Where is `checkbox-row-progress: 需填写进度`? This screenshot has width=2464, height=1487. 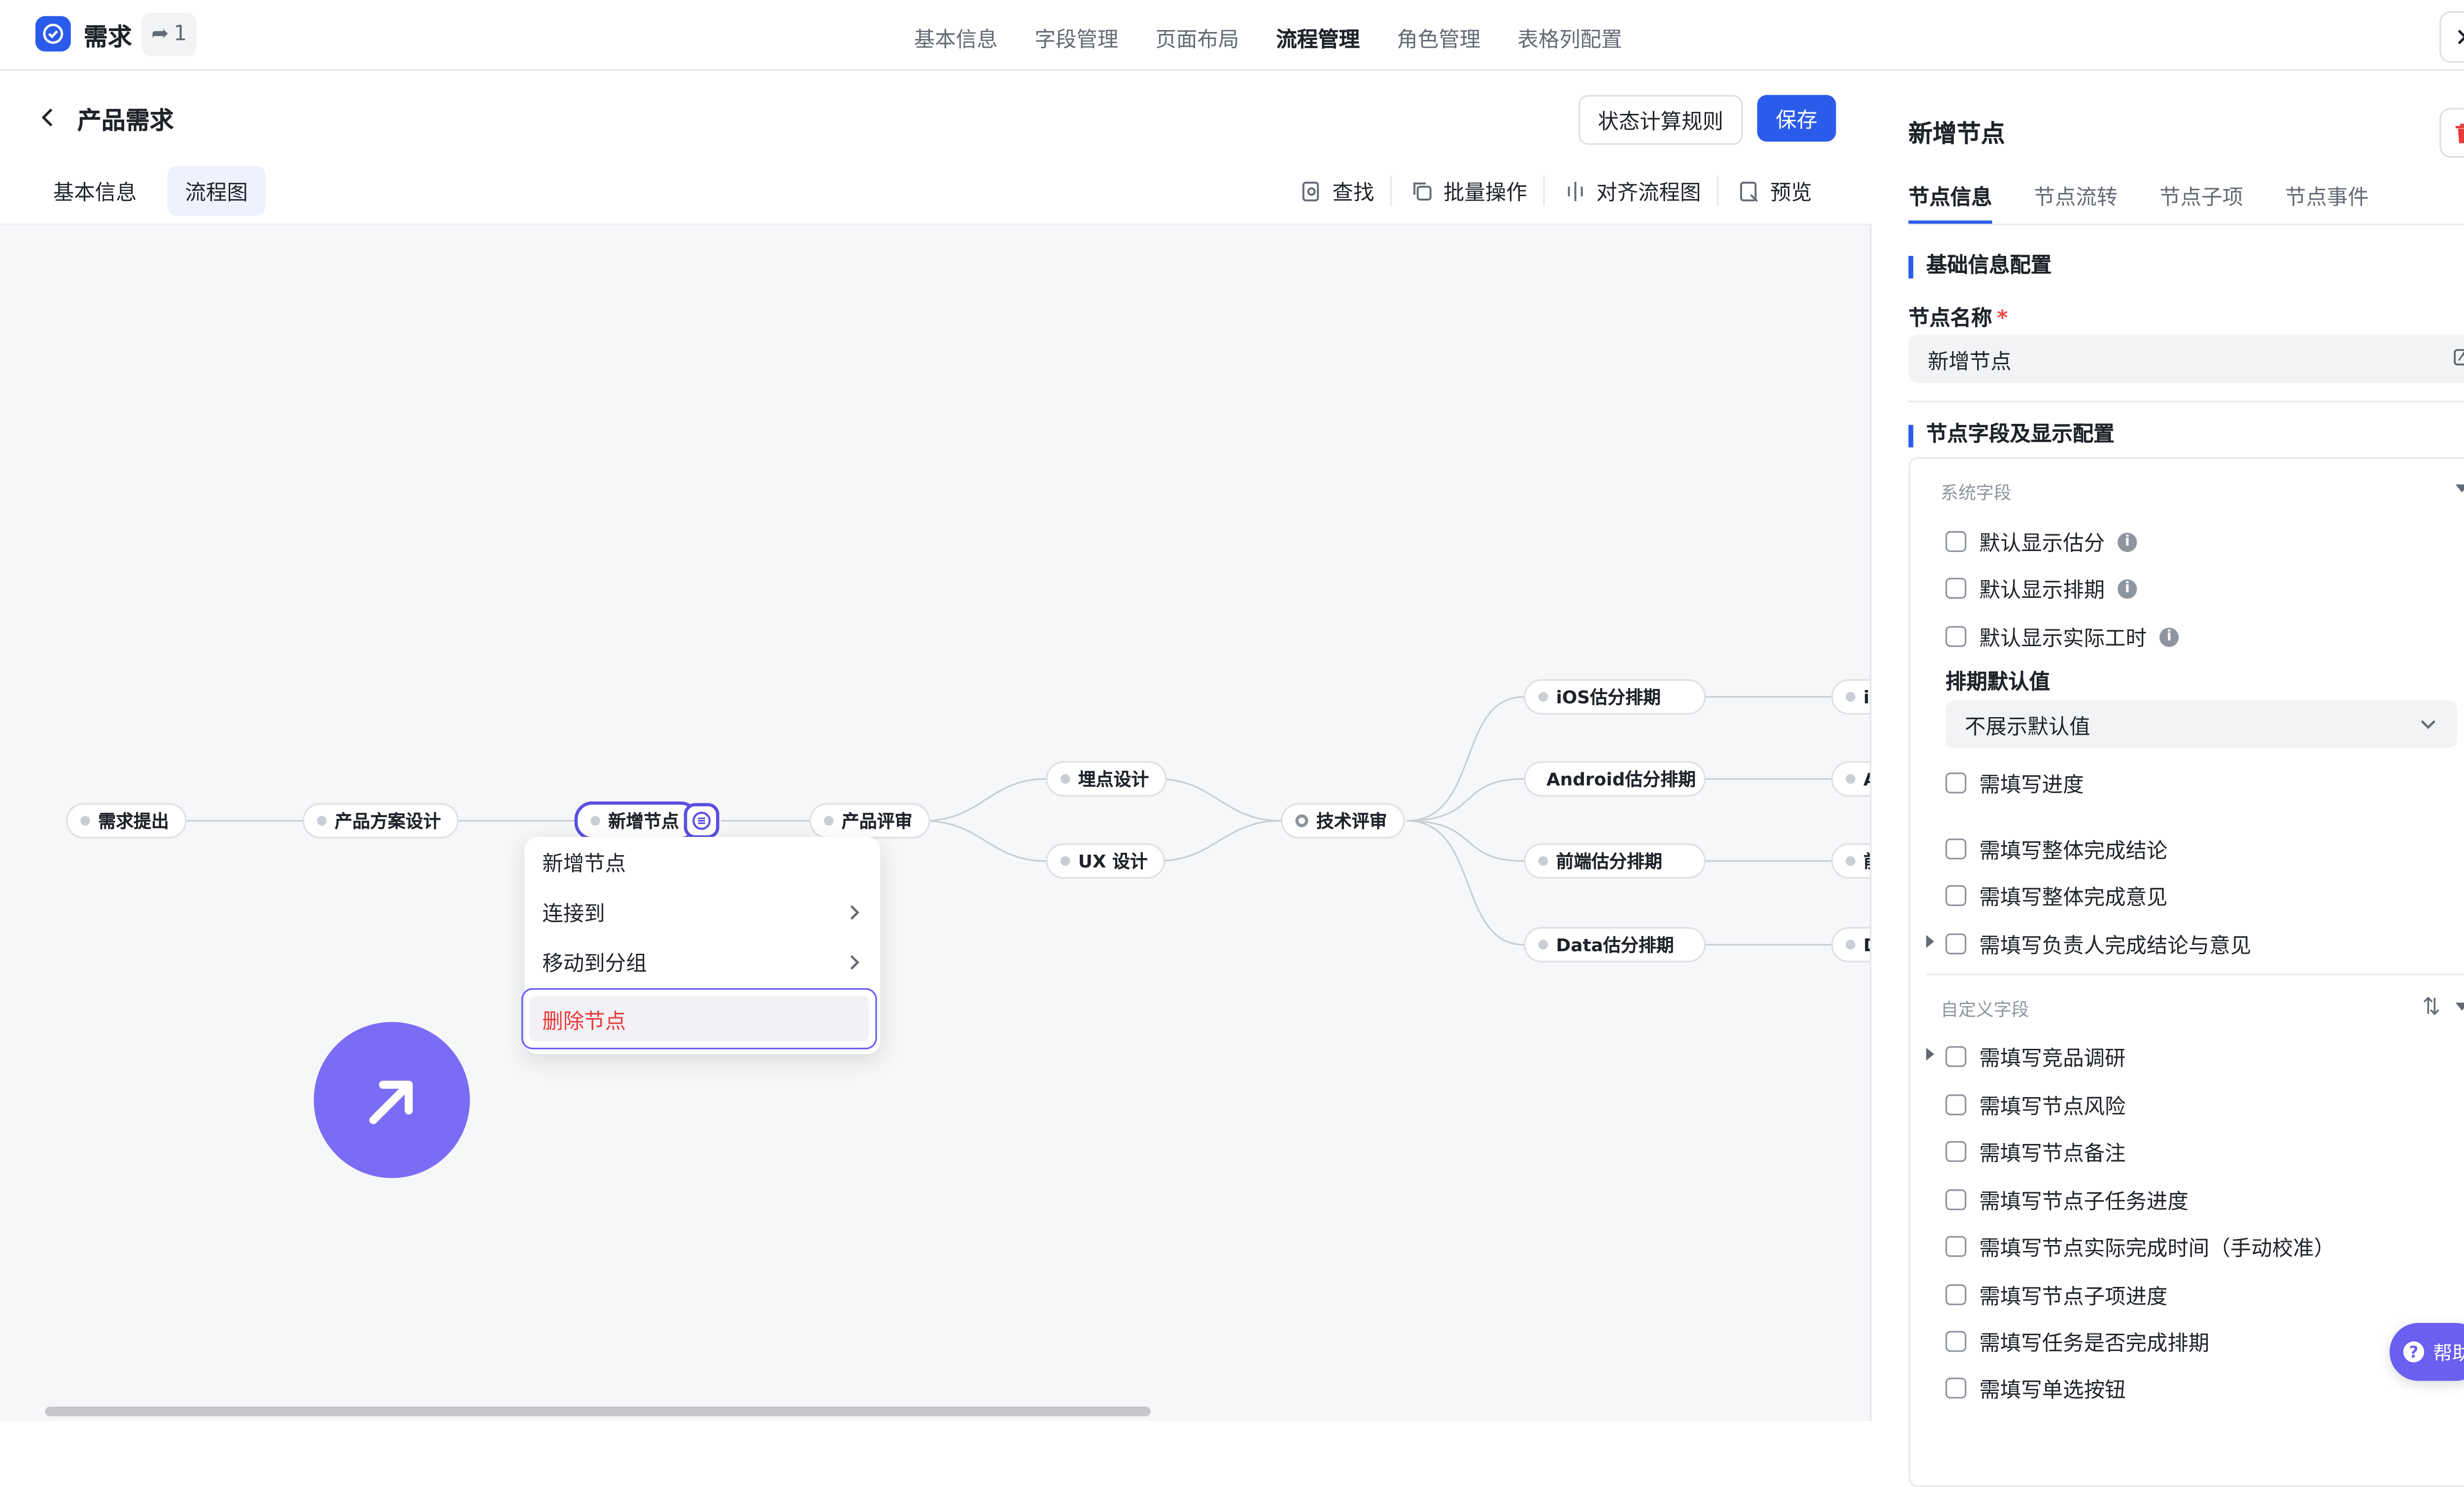
checkbox-row-progress: 需填写进度 is located at coordinates (2014, 783).